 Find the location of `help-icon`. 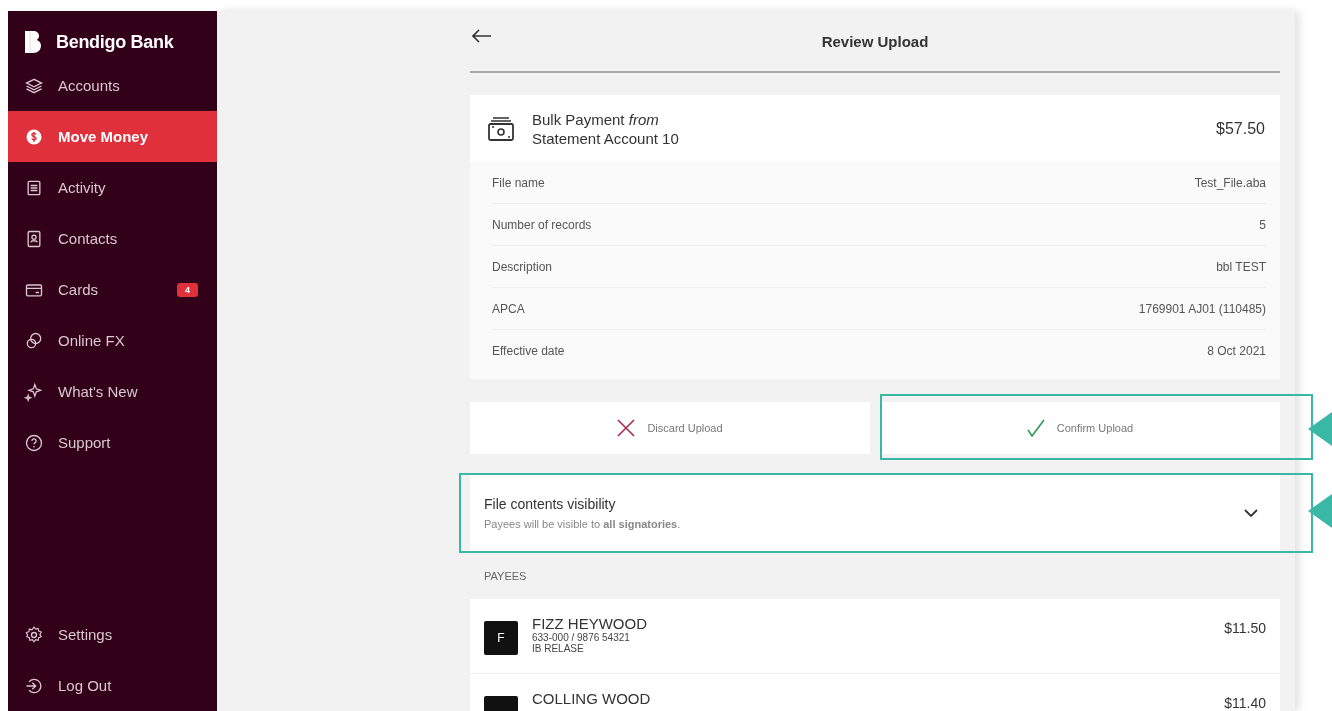

help-icon is located at coordinates (34, 442).